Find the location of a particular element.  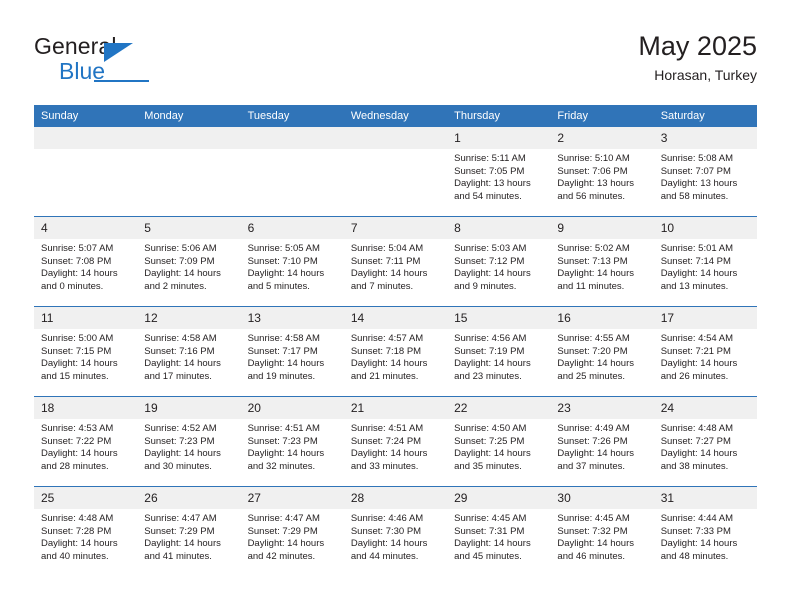

day-number is located at coordinates (86, 138).